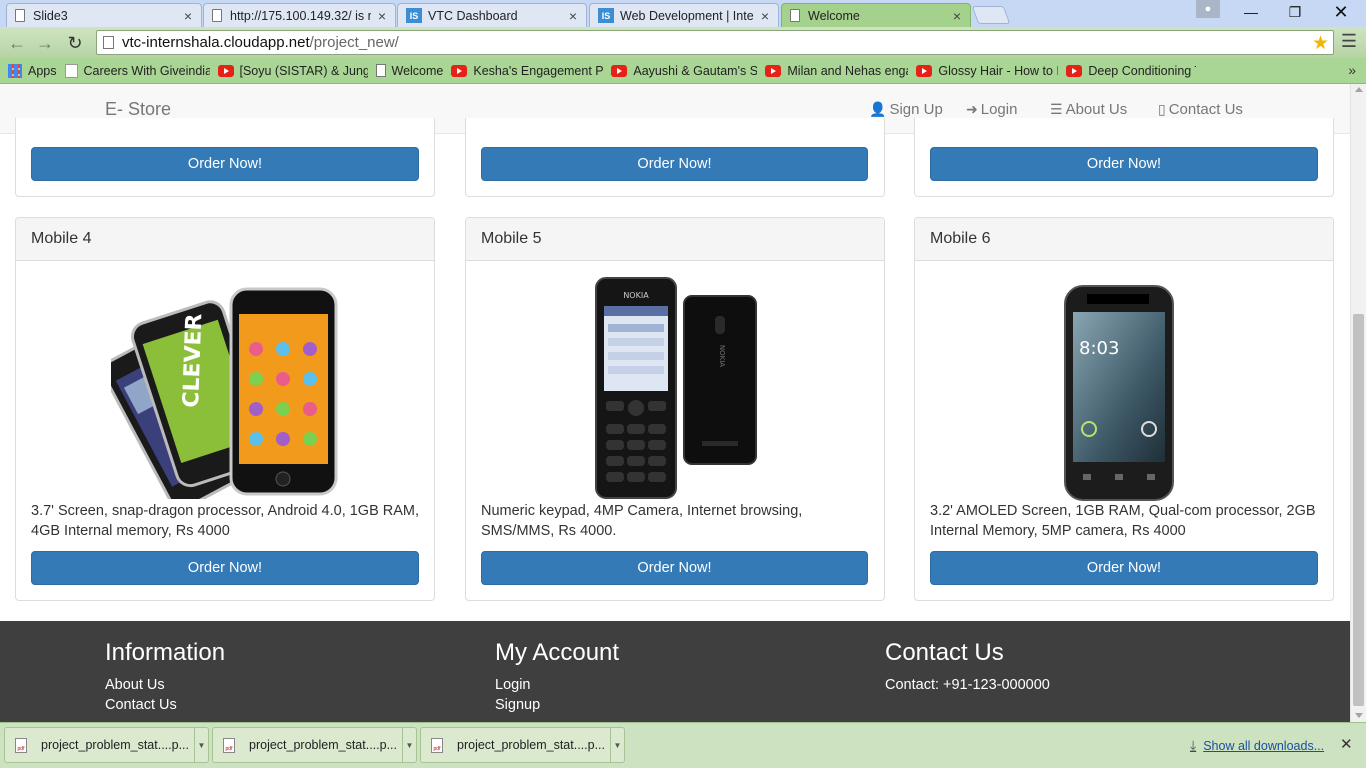  Describe the element at coordinates (1251, 12) in the screenshot. I see `minimize-button: —` at that location.